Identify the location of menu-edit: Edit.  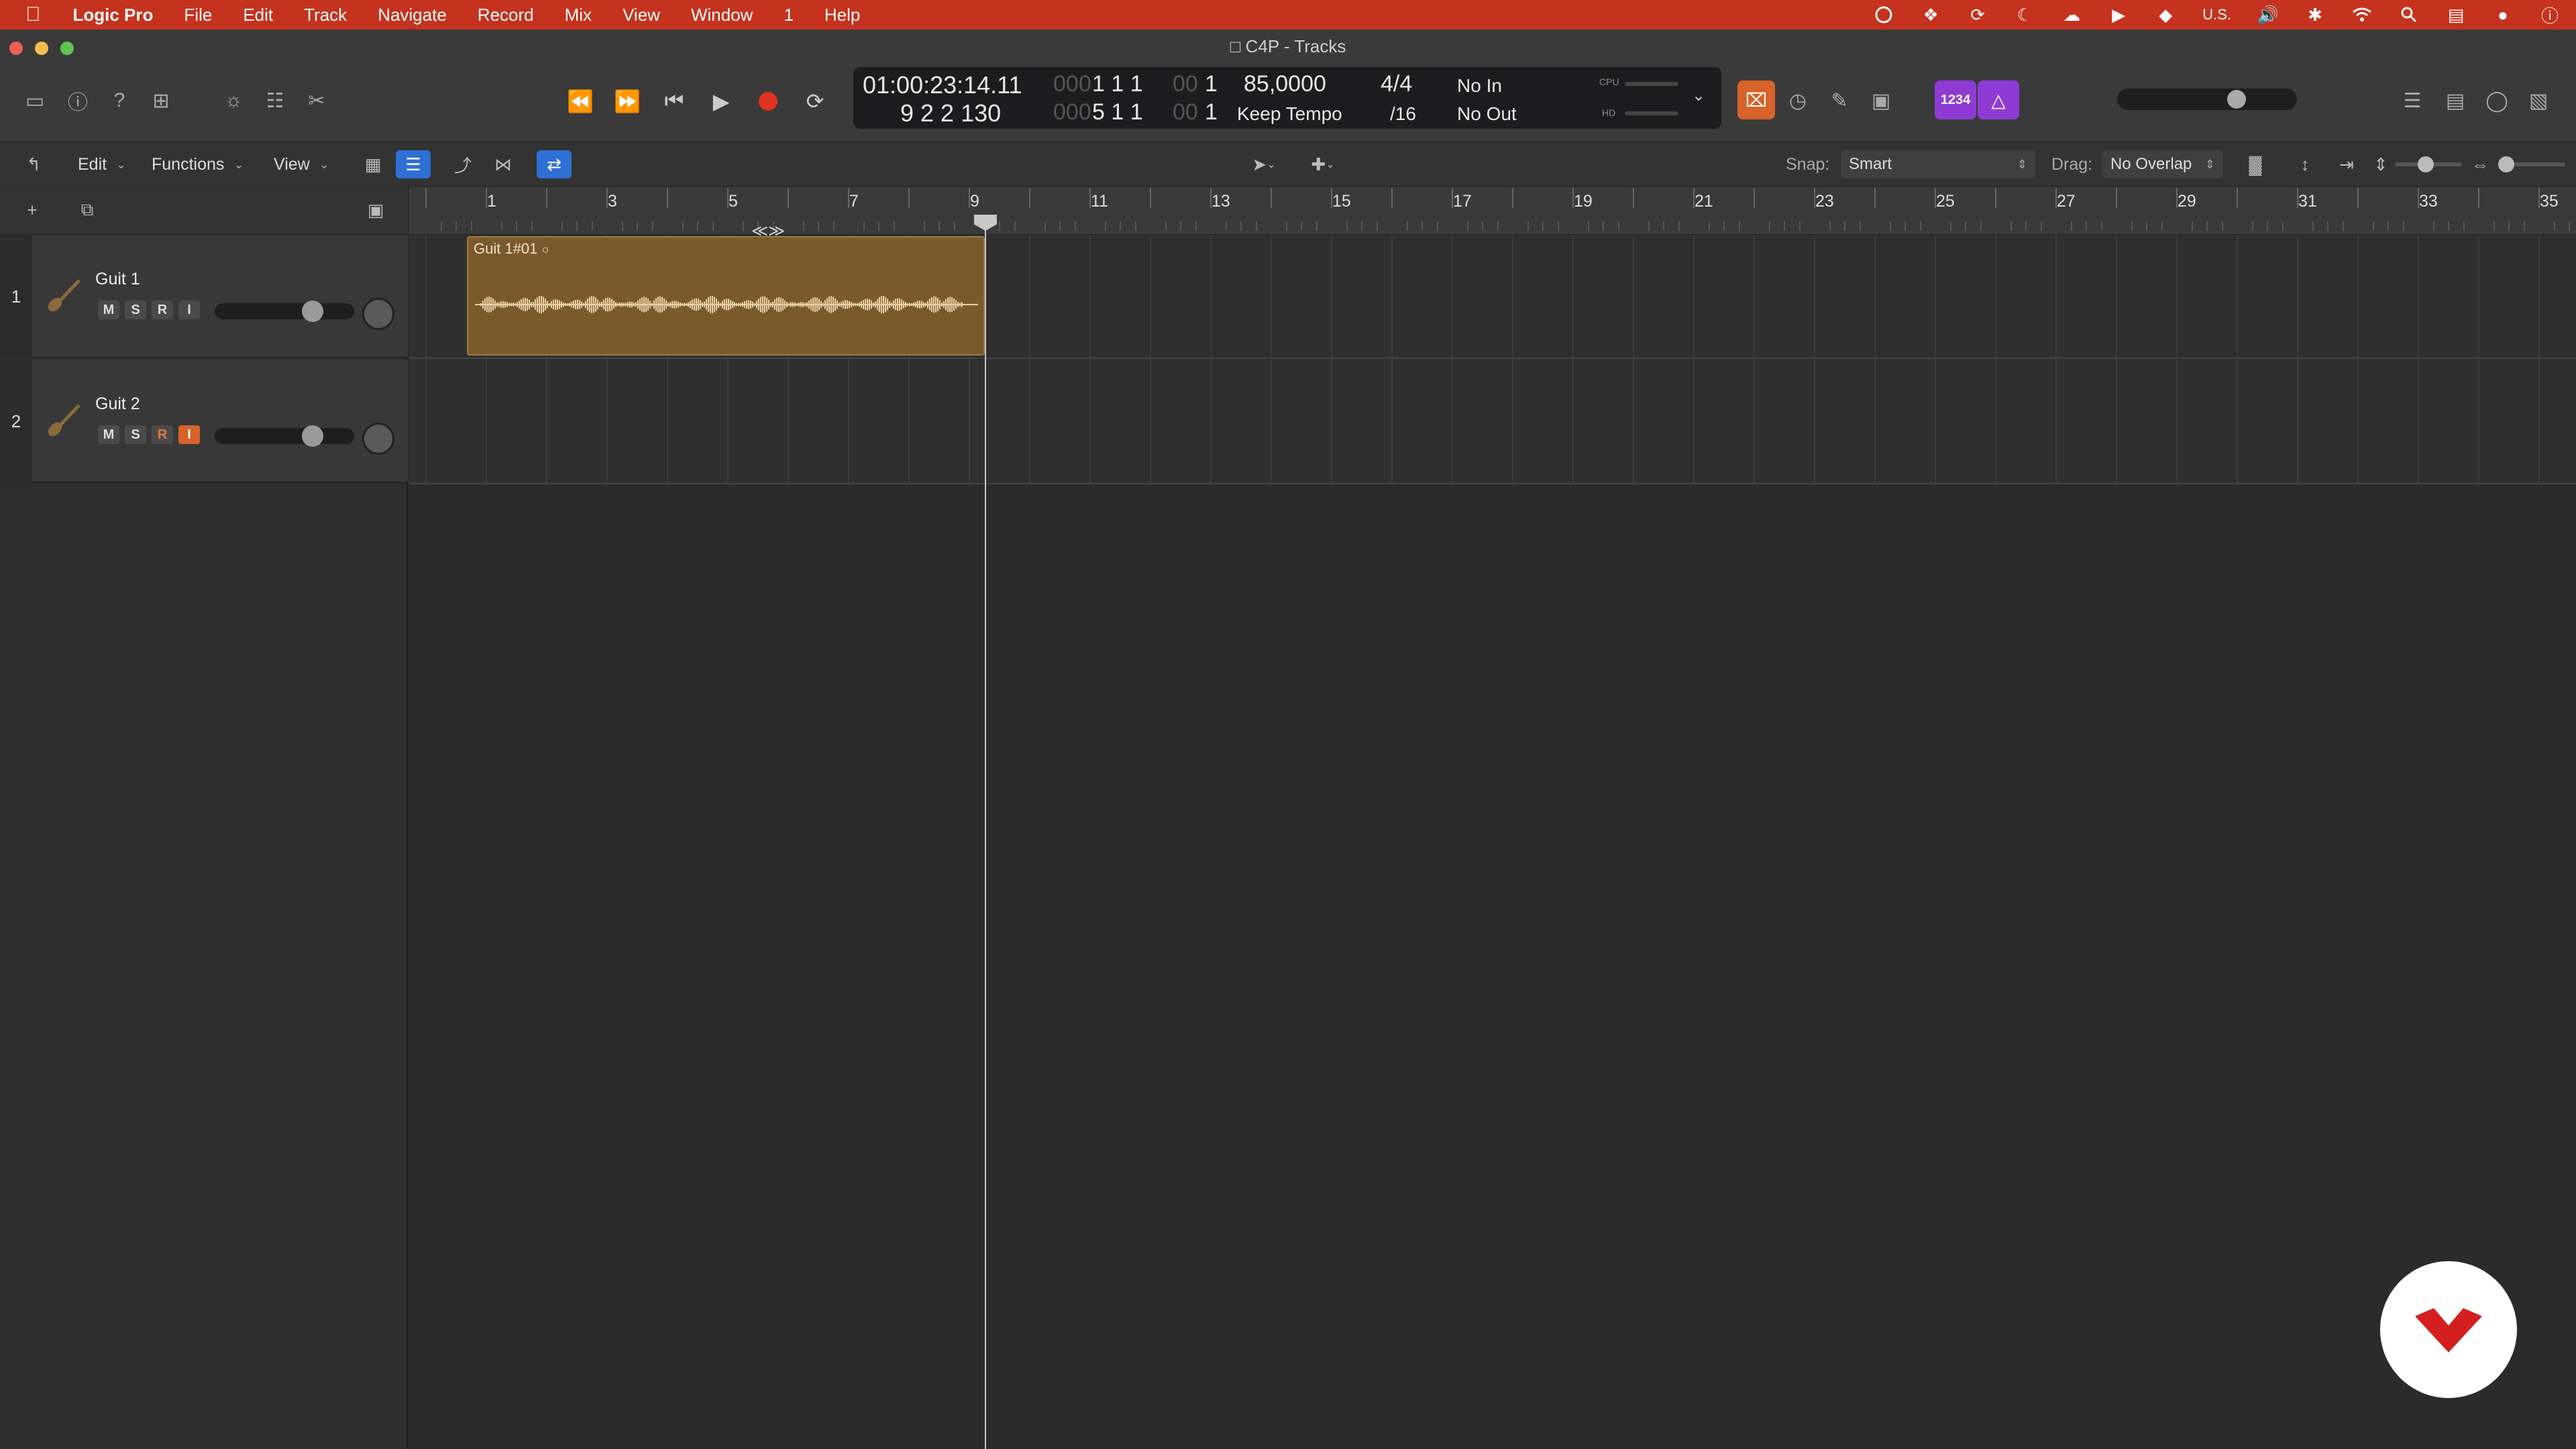
(258, 15).